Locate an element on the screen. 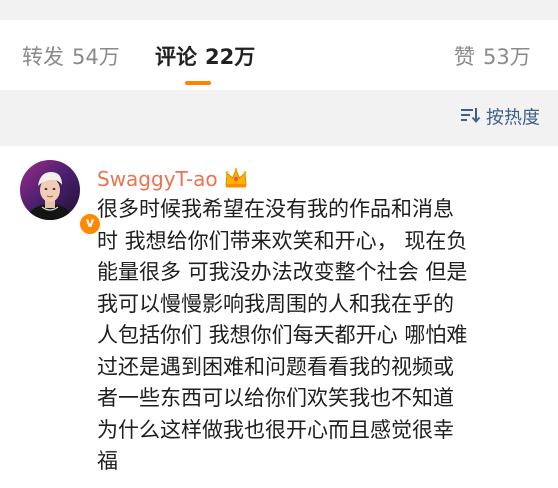 The image size is (558, 488). username-text: SwaggyT-ao is located at coordinates (157, 179).